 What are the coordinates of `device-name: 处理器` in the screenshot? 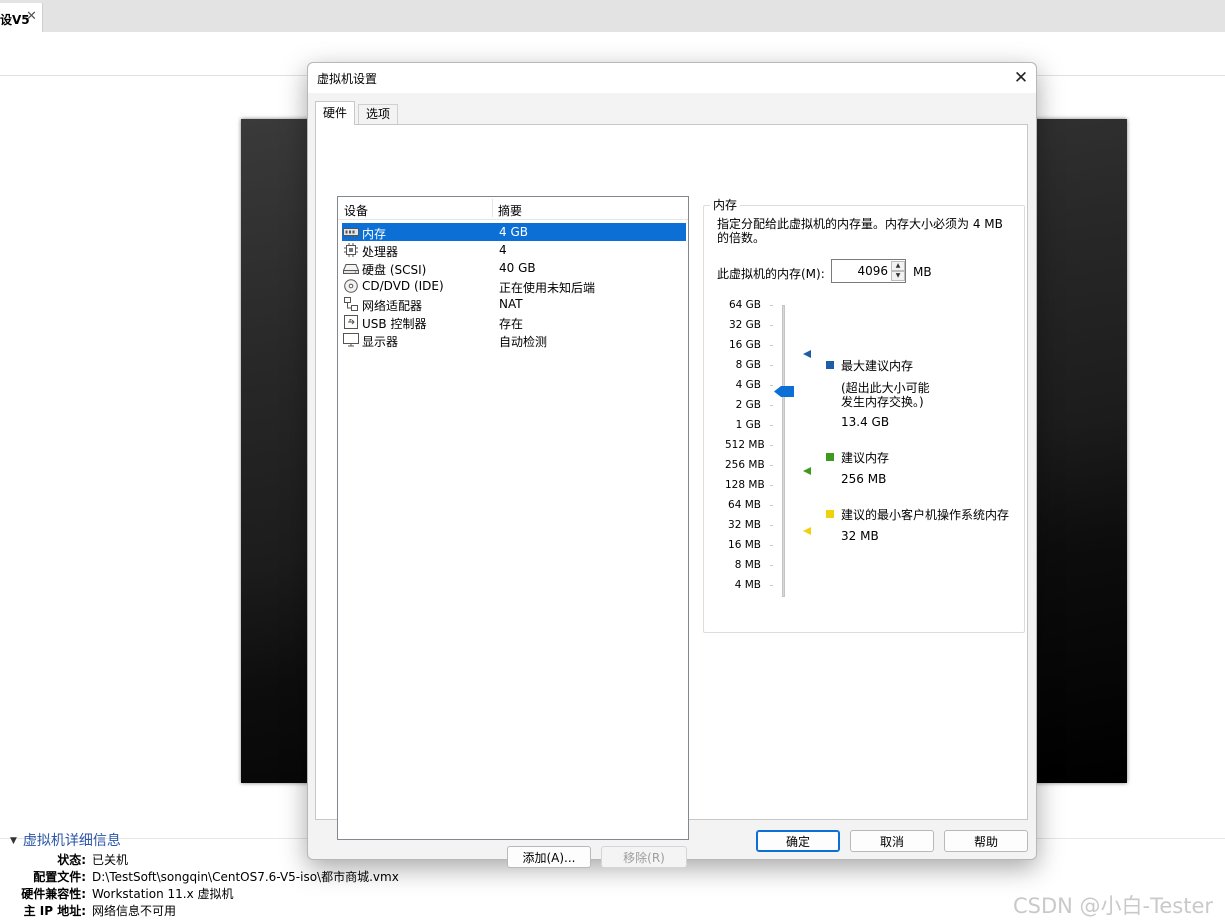 It's located at (380, 252).